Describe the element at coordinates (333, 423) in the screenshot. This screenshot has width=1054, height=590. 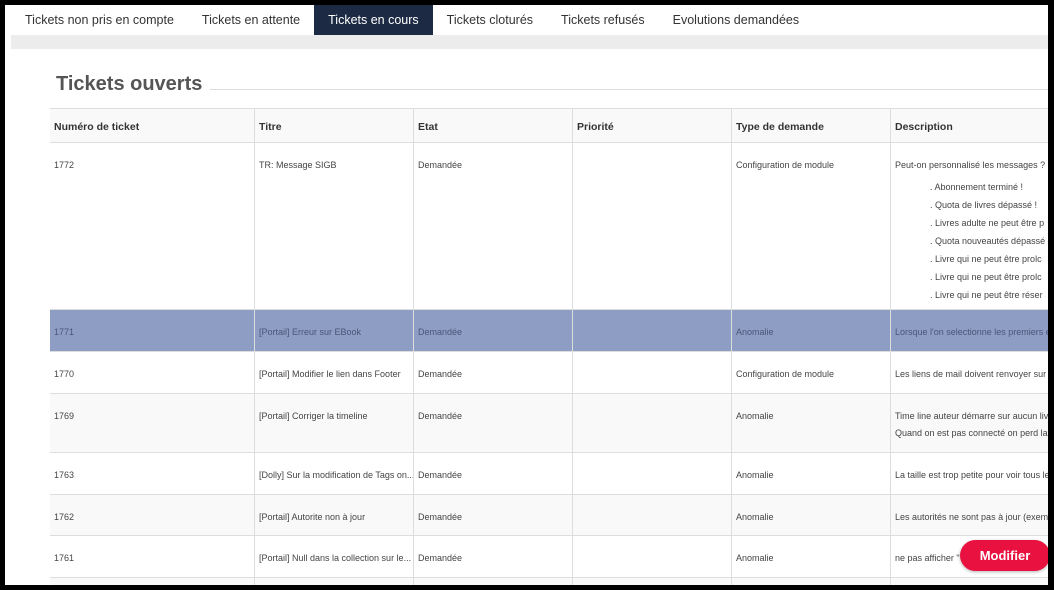
I see `ticket-title: [Portail] Corriger la timeline` at that location.